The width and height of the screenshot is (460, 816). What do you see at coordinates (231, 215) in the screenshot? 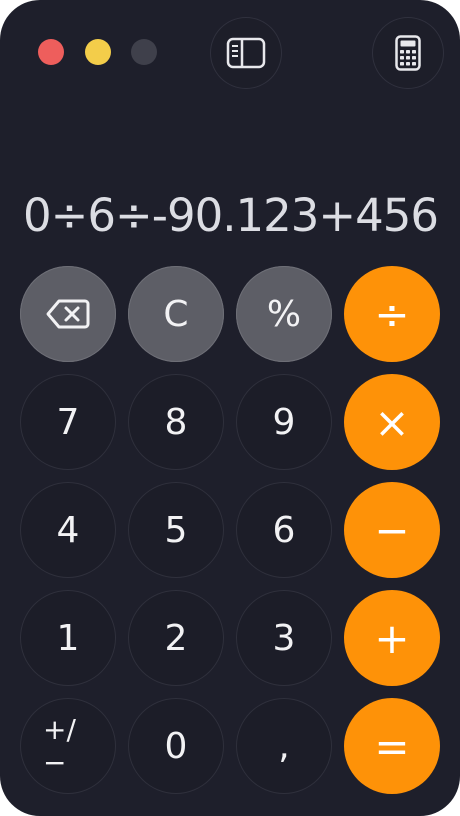
I see `expression-display: 0÷6÷-90.123+456` at bounding box center [231, 215].